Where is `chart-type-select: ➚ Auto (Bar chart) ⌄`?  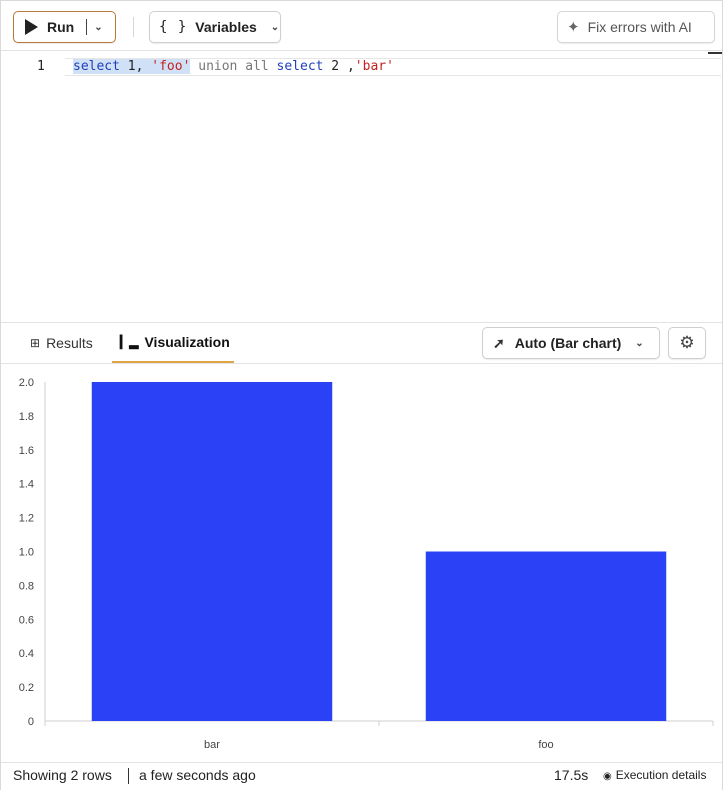
chart-type-select: ➚ Auto (Bar chart) ⌄ is located at coordinates (571, 343).